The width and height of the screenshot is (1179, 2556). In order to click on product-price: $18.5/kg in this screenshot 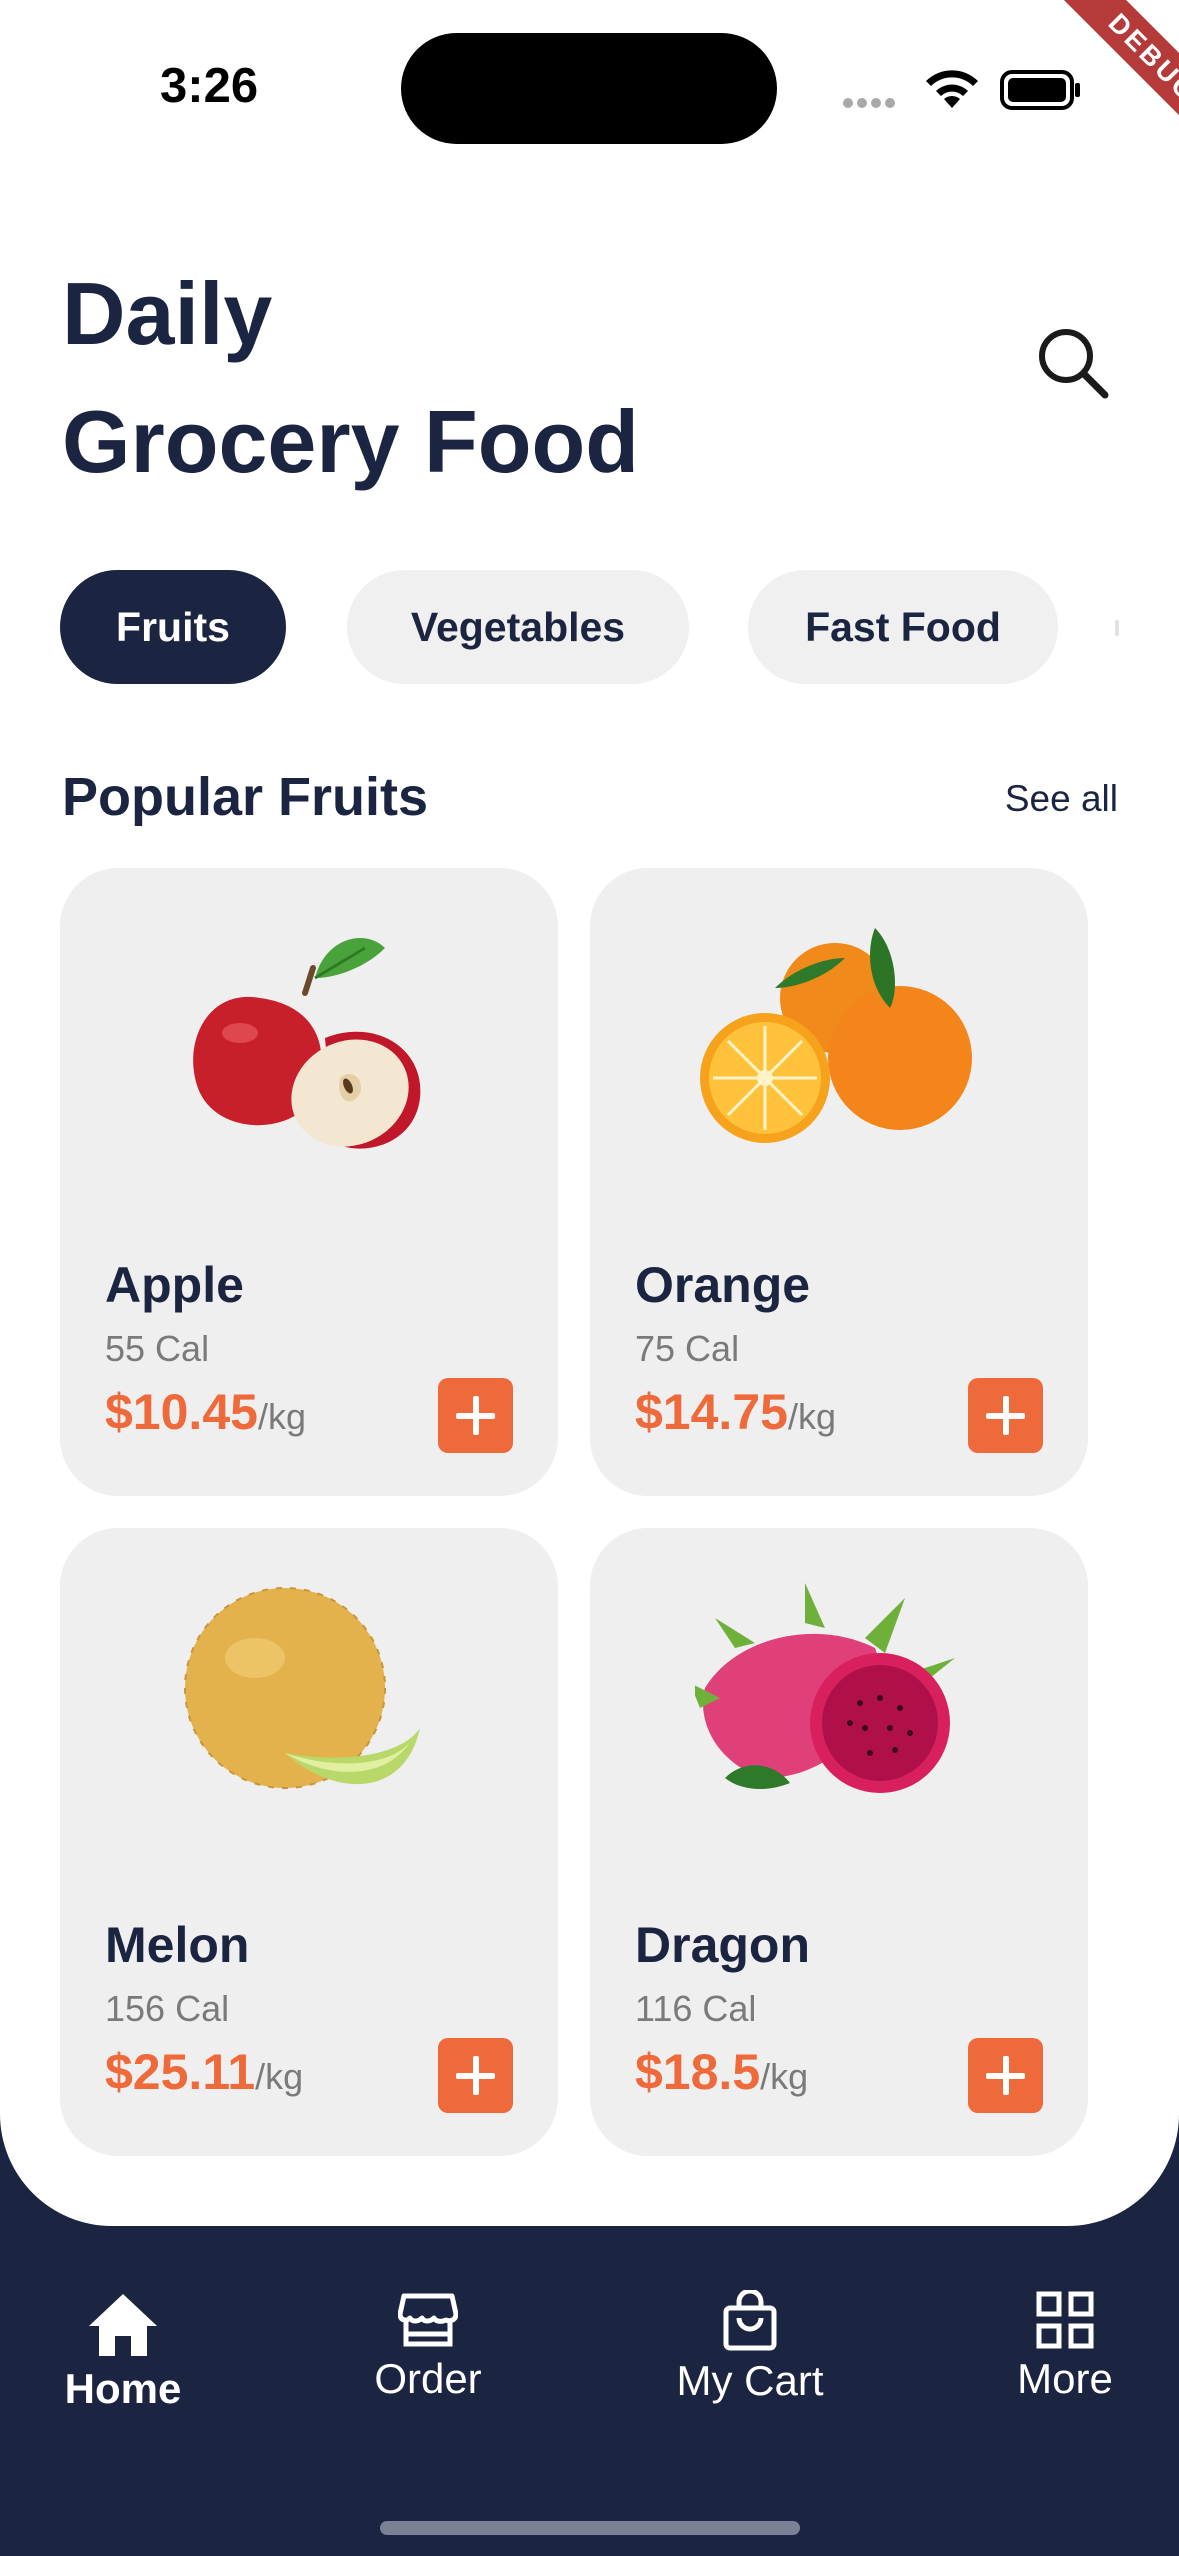, I will do `click(721, 2072)`.